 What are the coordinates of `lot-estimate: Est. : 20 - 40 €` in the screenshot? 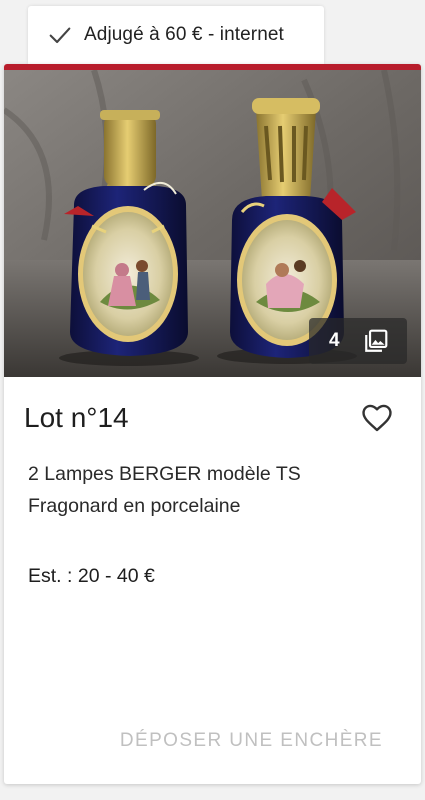 It's located at (91, 576).